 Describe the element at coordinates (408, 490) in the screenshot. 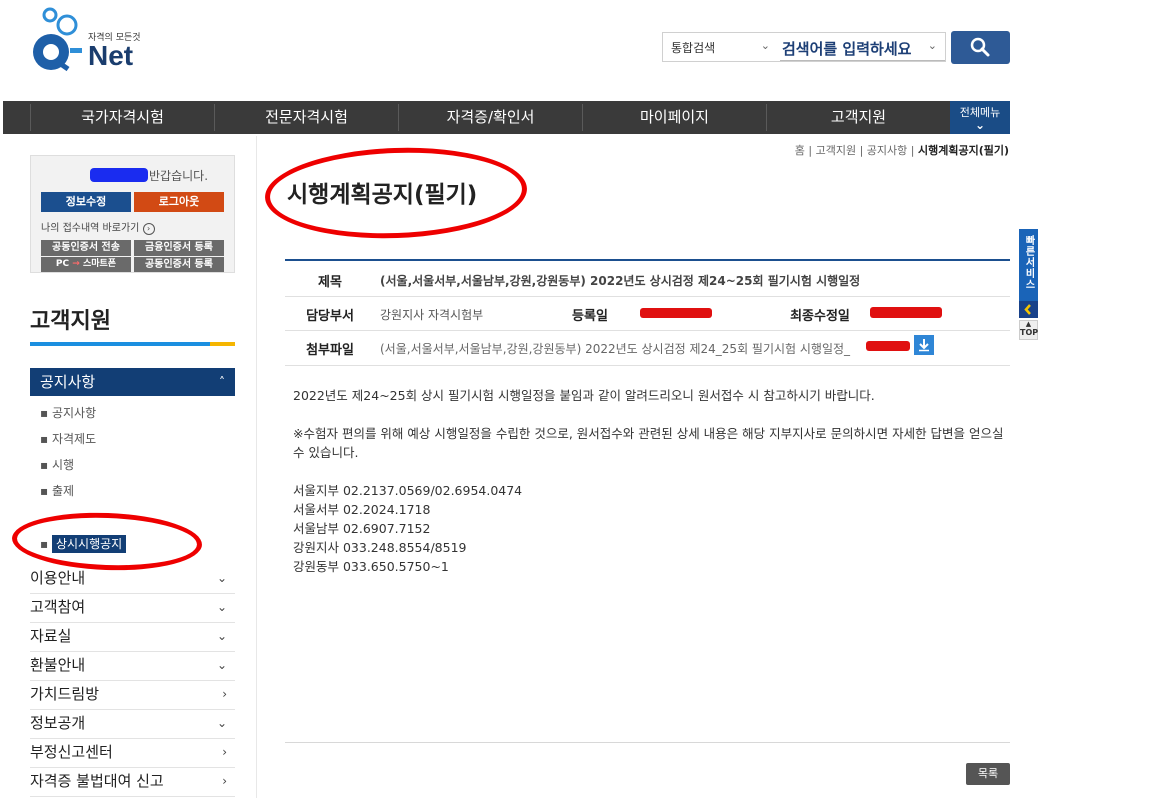

I see `contact-line: 서울지부 02.2137.0569/02.6954.0474` at that location.